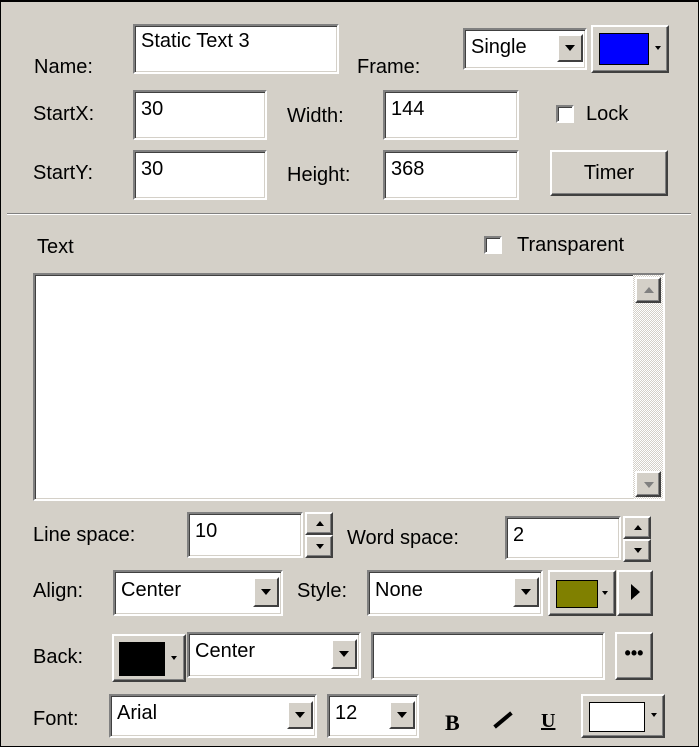 The width and height of the screenshot is (699, 747). I want to click on word-space-spinner, so click(637, 539).